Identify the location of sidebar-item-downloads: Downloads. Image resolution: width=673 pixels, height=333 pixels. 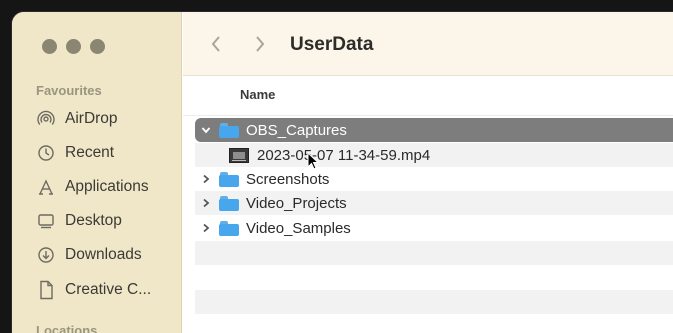
(89, 255).